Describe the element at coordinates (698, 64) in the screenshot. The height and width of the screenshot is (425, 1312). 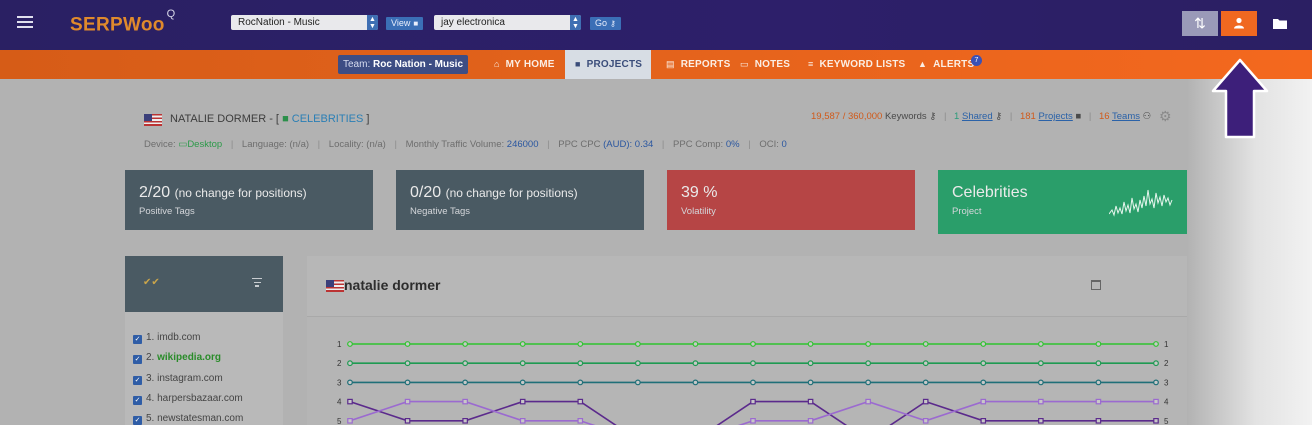
I see `nav-reports: ▤ REPORTS` at that location.